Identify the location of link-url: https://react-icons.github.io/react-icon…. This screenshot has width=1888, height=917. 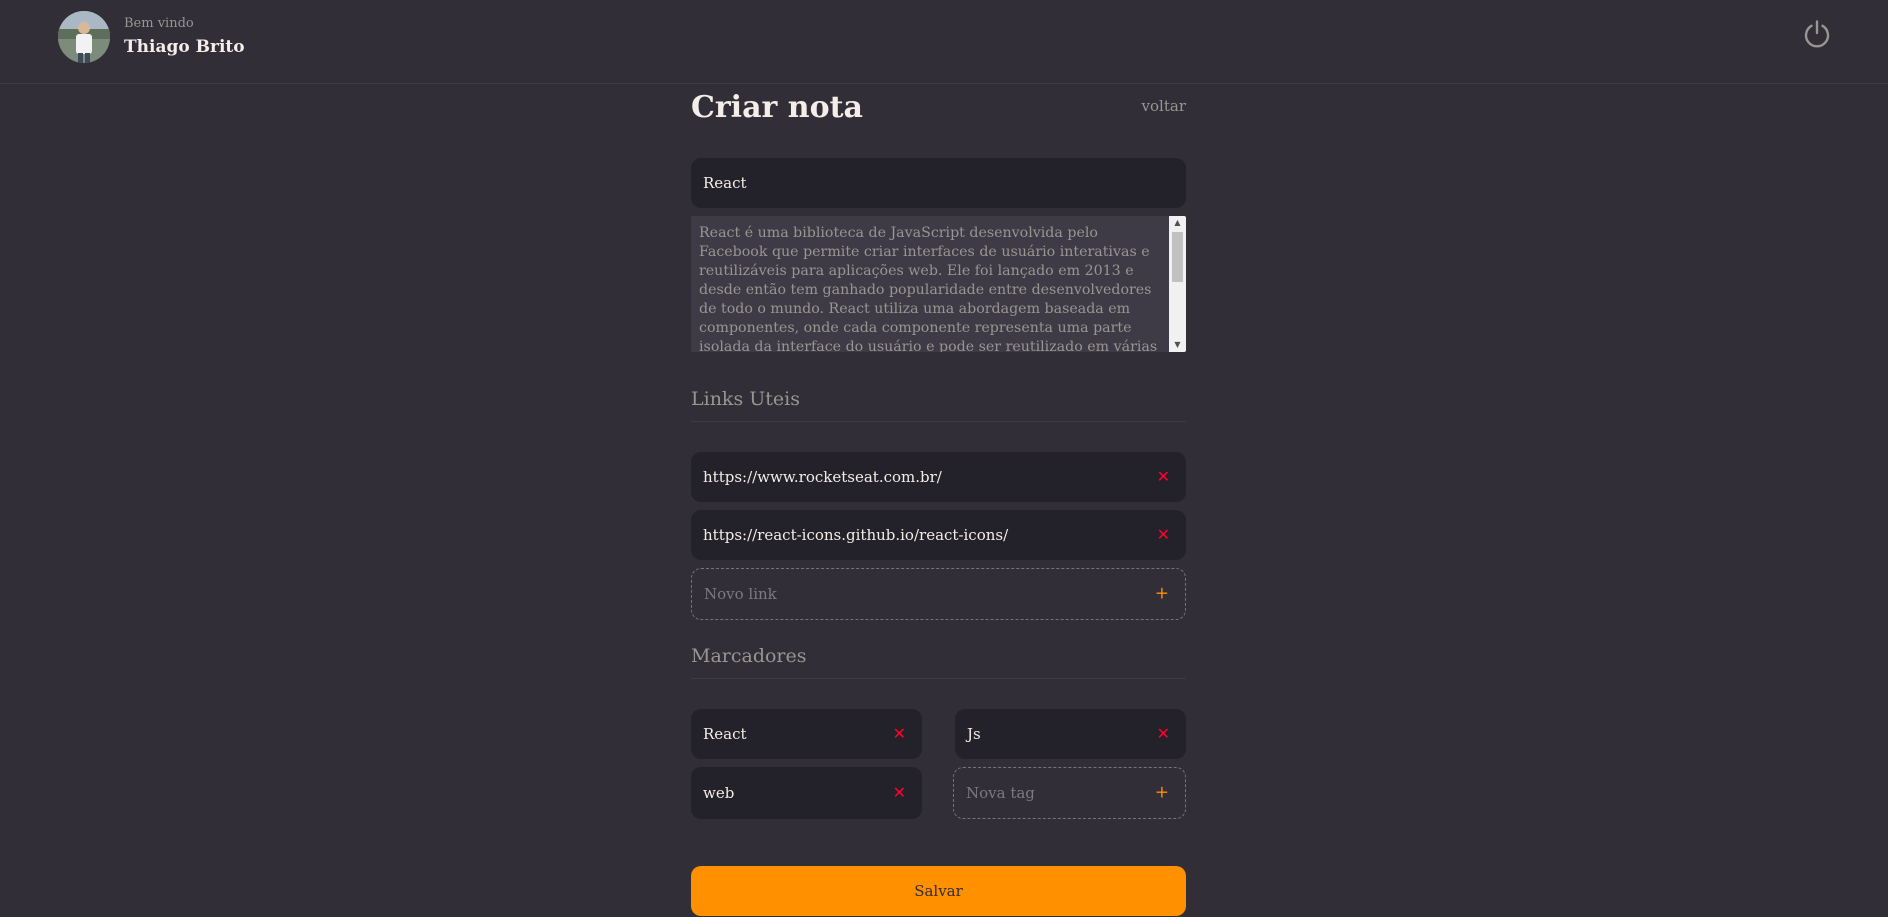
(856, 535).